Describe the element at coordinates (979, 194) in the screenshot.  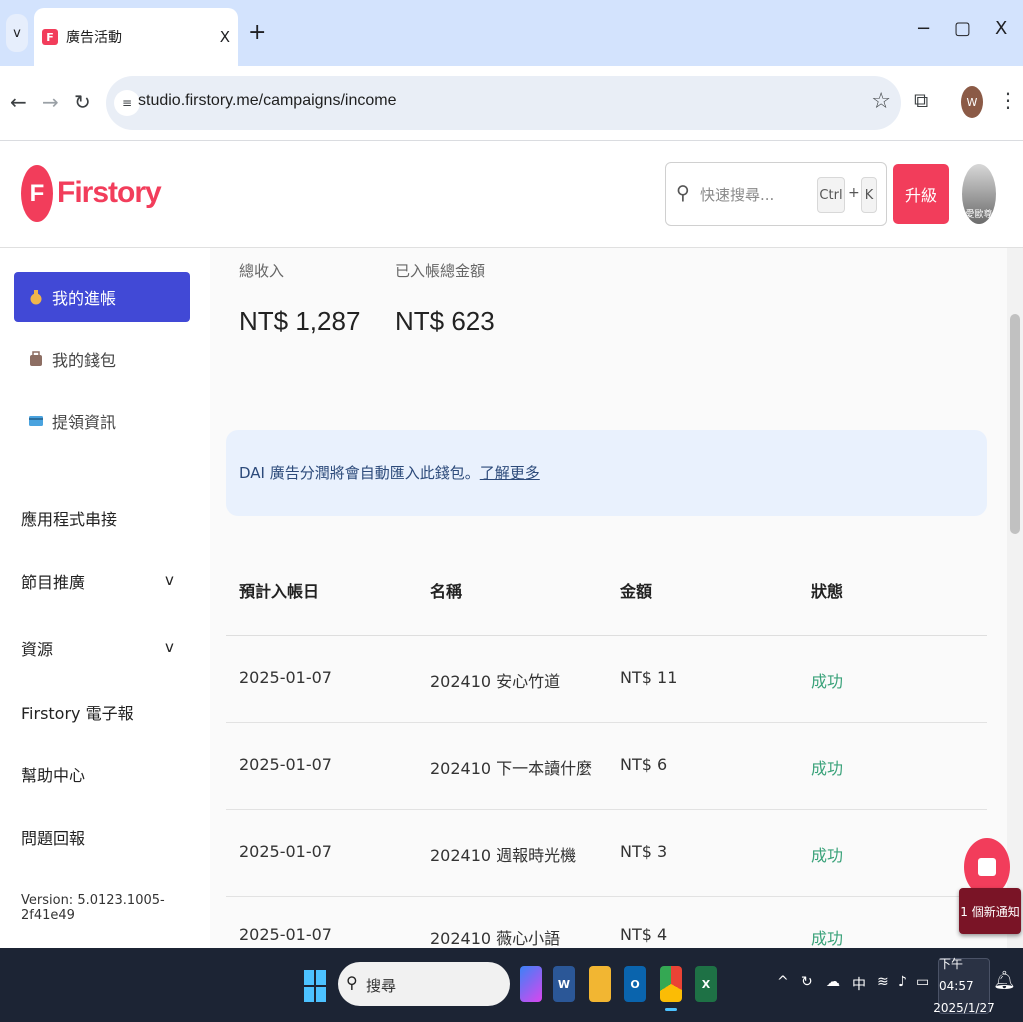
I see `user-avatar: 愛歐尊` at that location.